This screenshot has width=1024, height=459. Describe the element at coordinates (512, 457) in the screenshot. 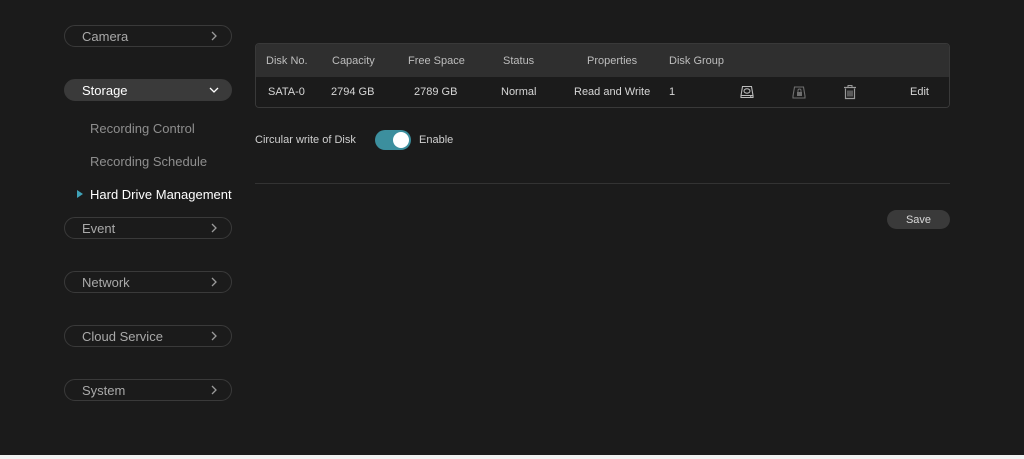

I see `bottom-edge` at that location.